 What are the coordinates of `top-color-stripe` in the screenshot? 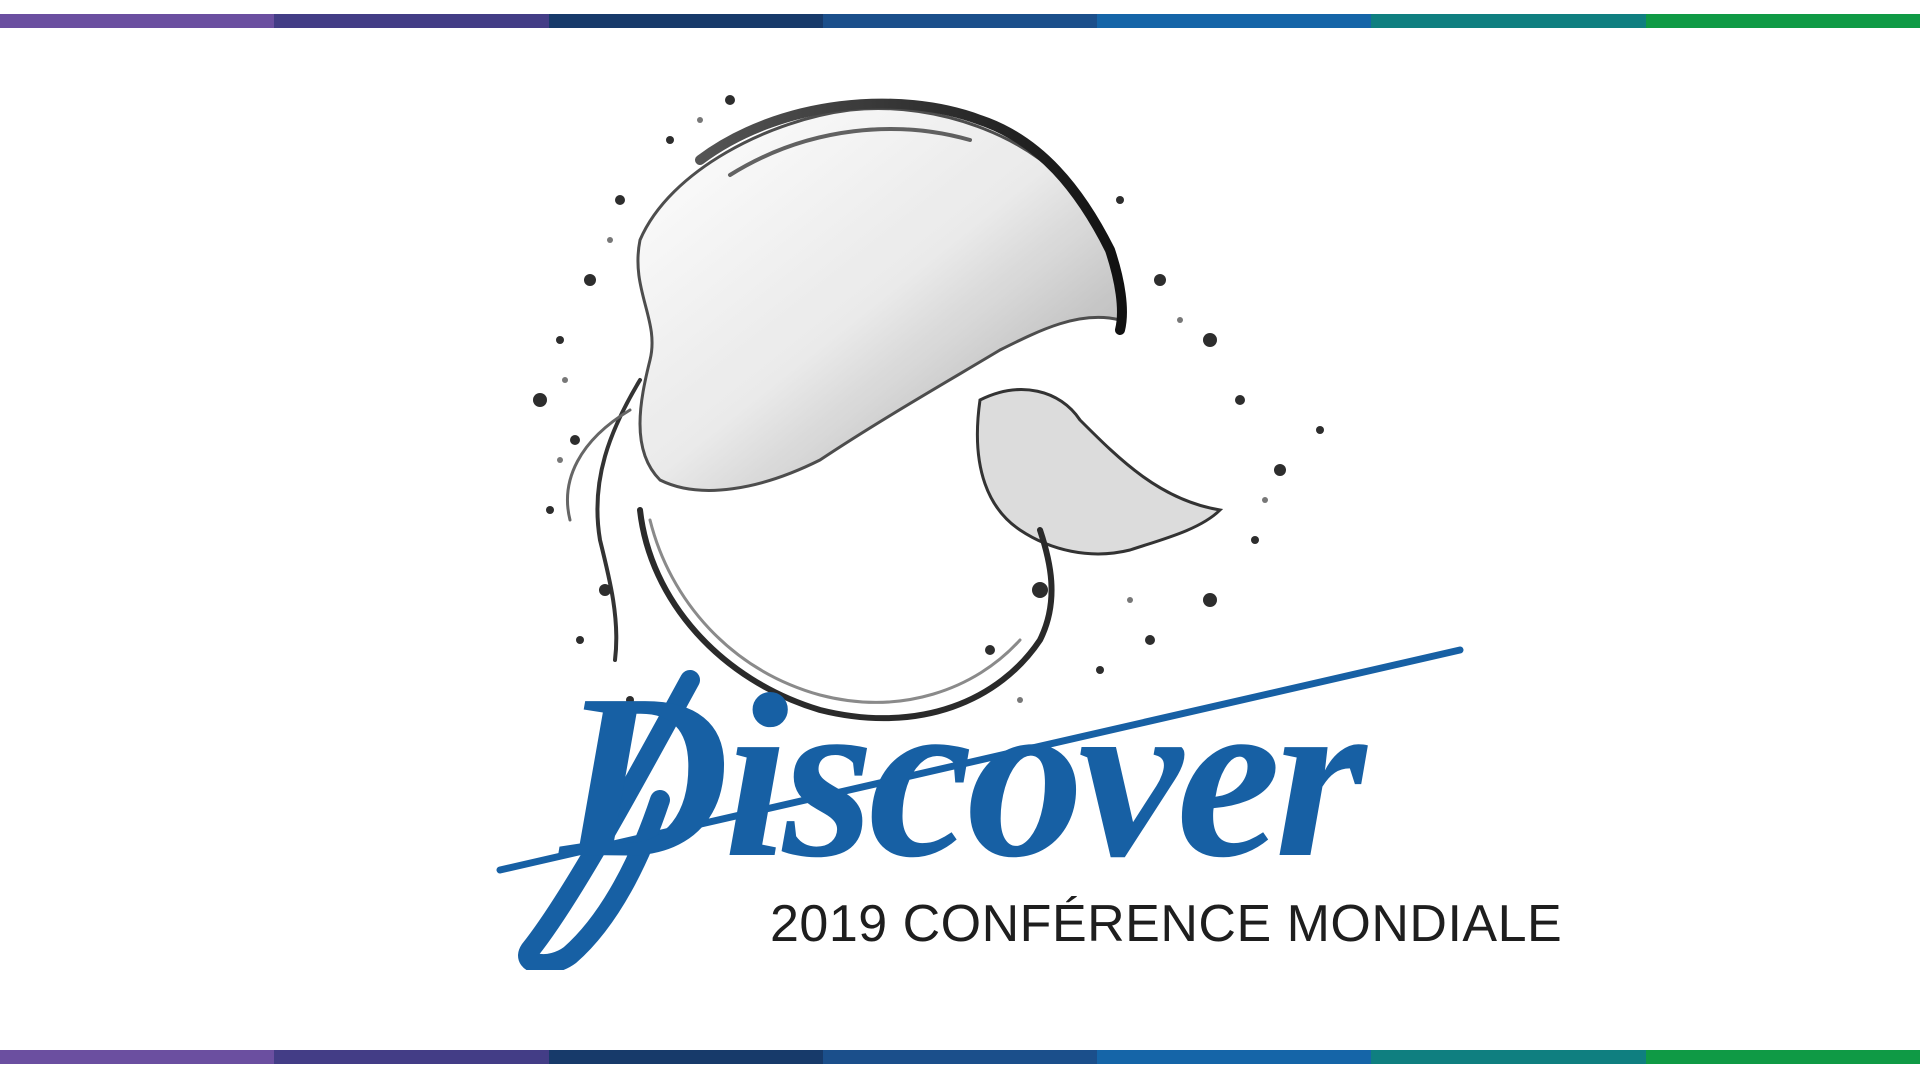 It's located at (960, 21).